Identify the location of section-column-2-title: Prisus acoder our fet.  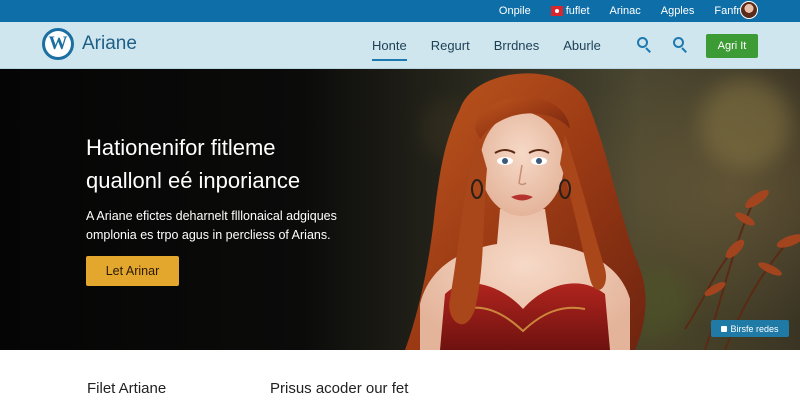
(339, 388).